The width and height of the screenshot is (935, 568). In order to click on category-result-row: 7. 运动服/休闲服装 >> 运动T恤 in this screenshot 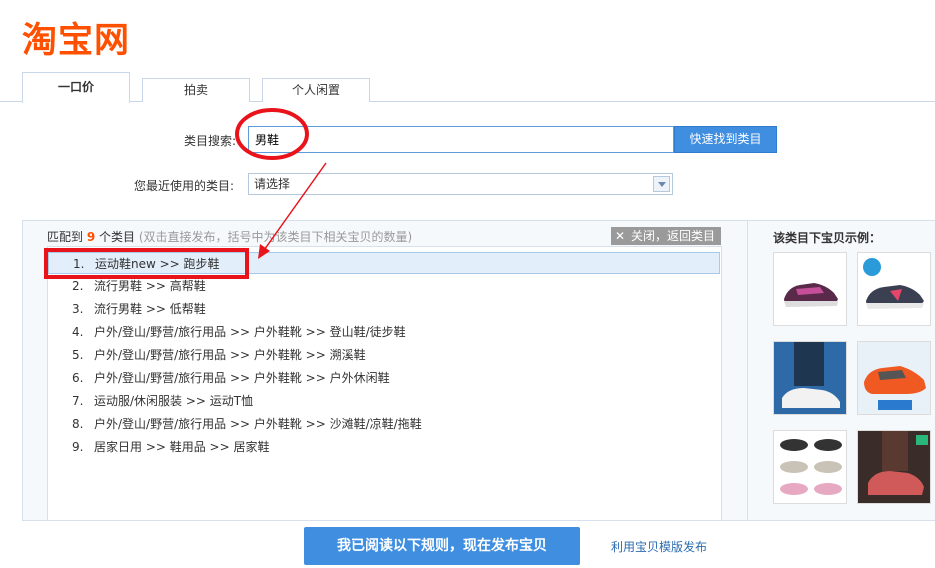, I will do `click(384, 401)`.